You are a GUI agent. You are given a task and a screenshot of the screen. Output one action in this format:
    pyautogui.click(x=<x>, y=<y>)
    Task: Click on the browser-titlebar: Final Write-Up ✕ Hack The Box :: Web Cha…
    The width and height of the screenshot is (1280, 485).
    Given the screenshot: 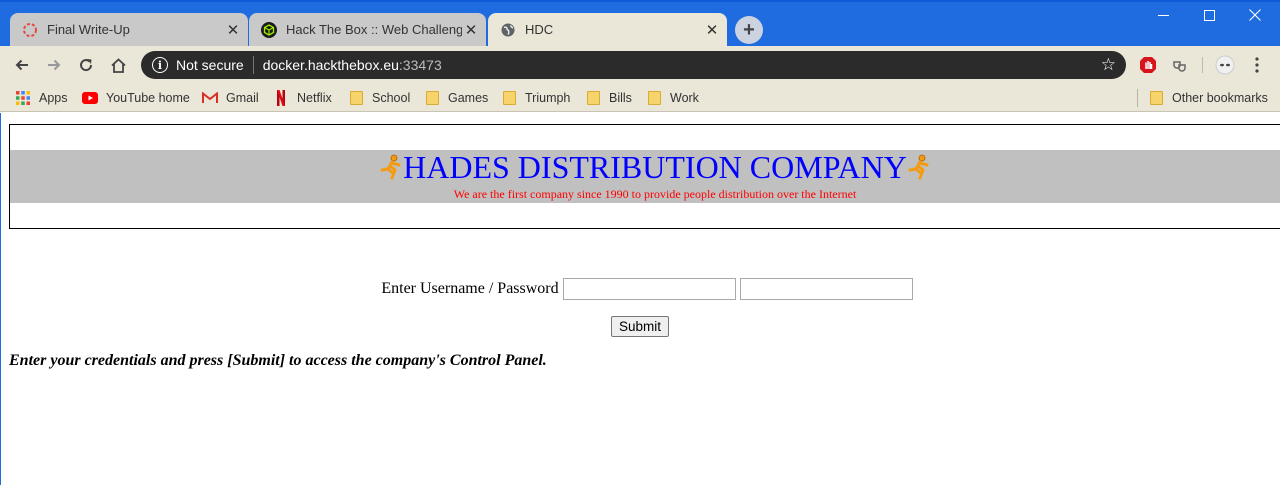 What is the action you would take?
    pyautogui.click(x=640, y=23)
    